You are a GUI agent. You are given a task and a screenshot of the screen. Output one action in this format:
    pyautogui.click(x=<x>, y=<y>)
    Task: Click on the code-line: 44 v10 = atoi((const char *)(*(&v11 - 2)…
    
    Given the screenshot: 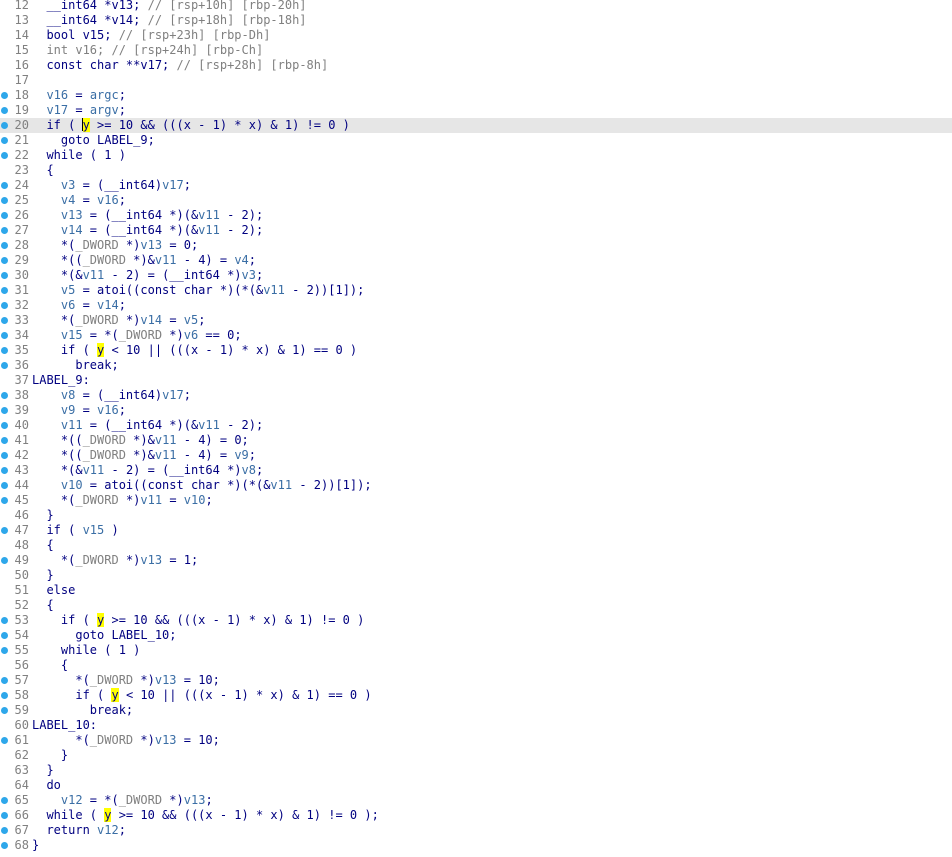 What is the action you would take?
    pyautogui.click(x=476, y=485)
    